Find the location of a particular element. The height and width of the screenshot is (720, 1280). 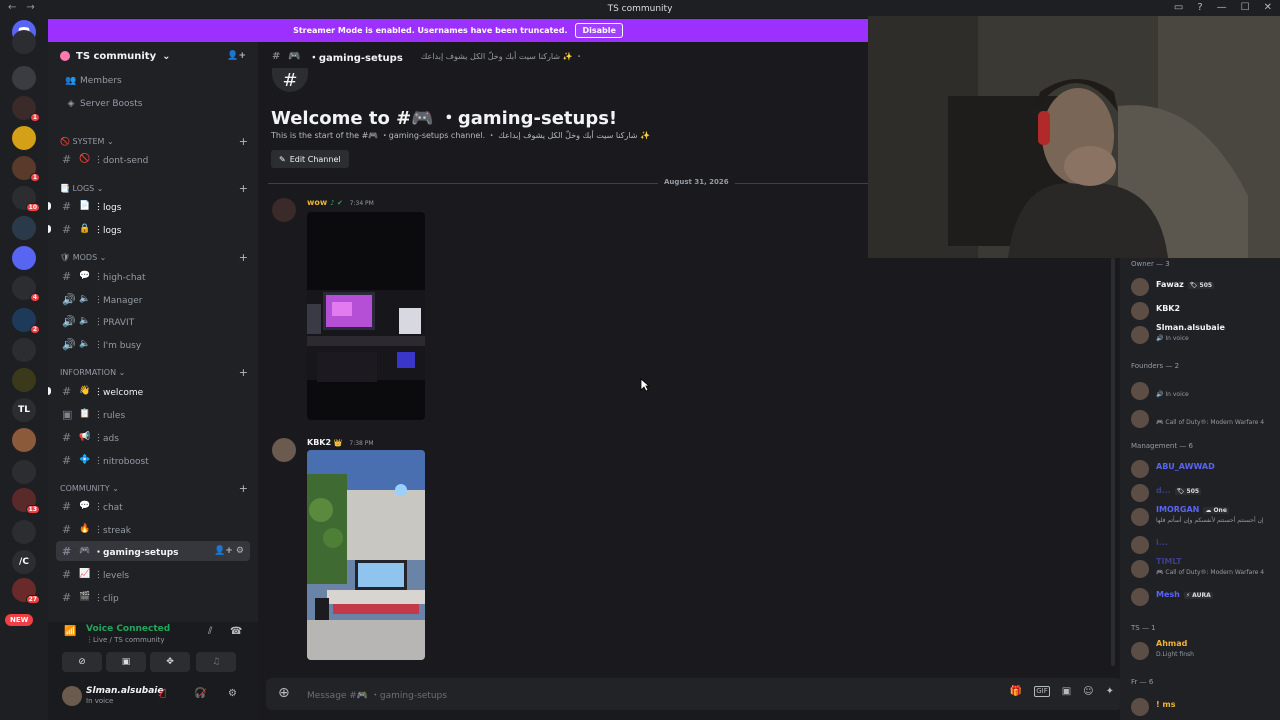

server-icon: 4 is located at coordinates (26, 289).